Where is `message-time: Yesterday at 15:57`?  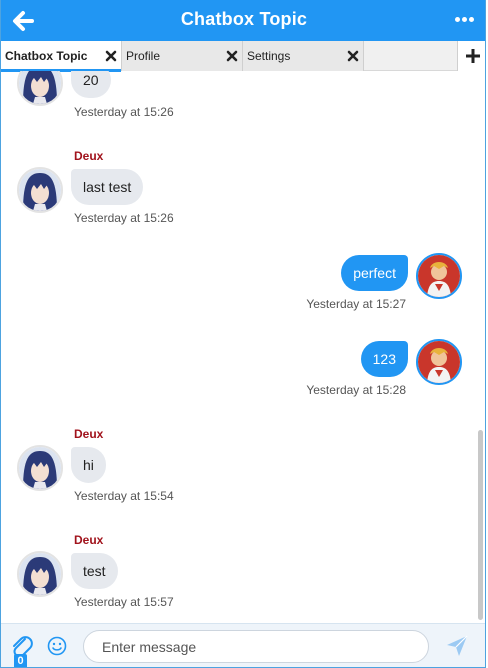
message-time: Yesterday at 15:57 is located at coordinates (124, 602).